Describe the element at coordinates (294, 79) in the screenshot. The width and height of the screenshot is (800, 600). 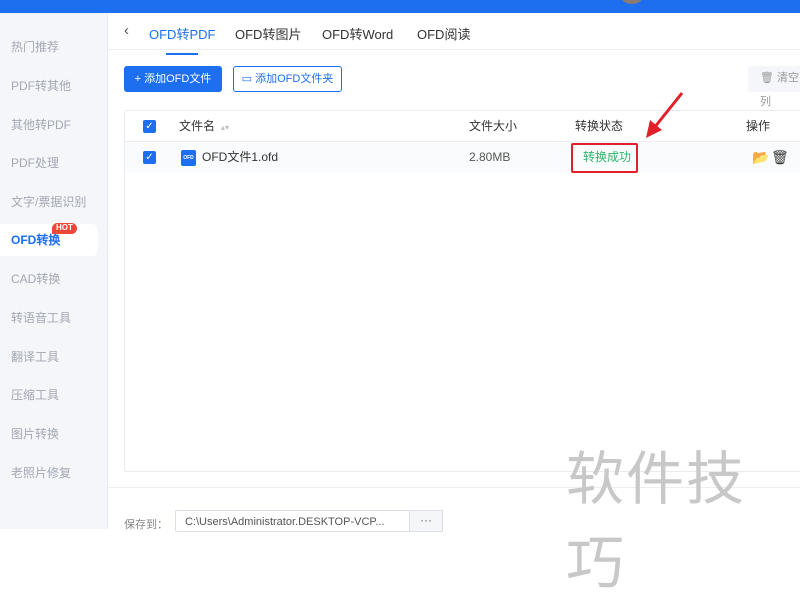
I see `add-folder-label: 添加OFD文件夹` at that location.